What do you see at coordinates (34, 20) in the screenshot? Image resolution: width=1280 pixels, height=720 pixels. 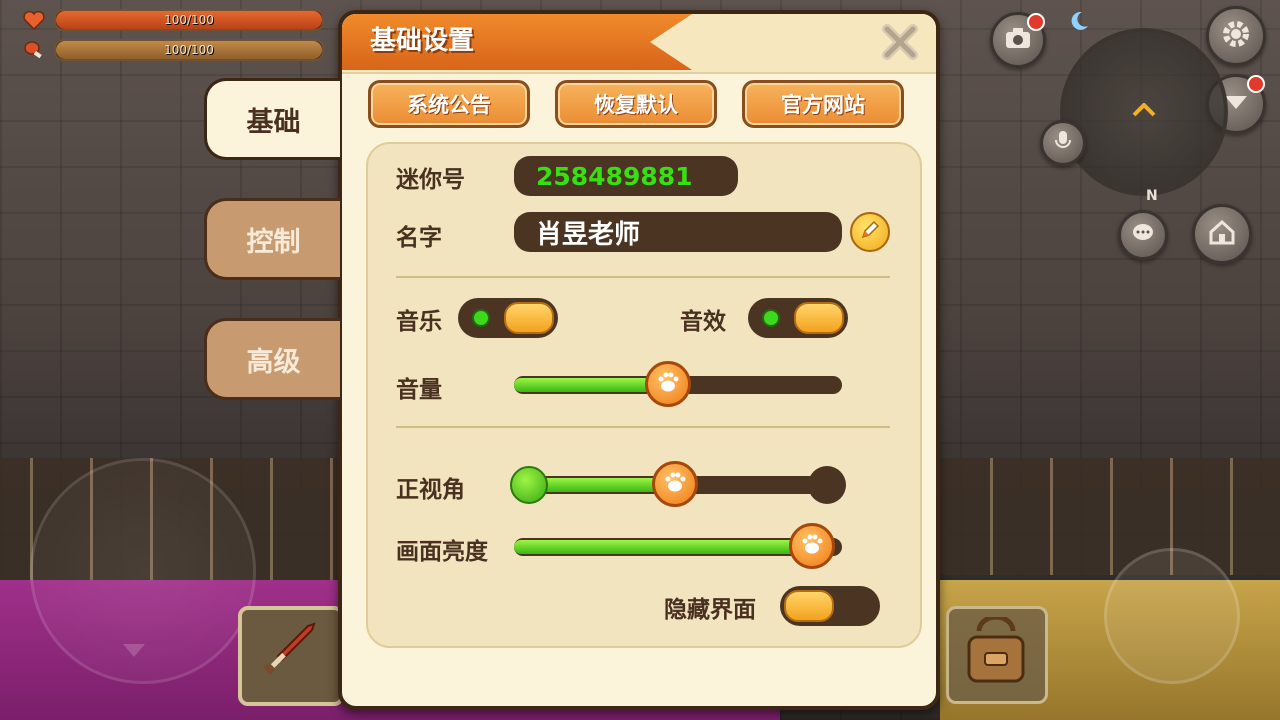 I see `heart-icon` at bounding box center [34, 20].